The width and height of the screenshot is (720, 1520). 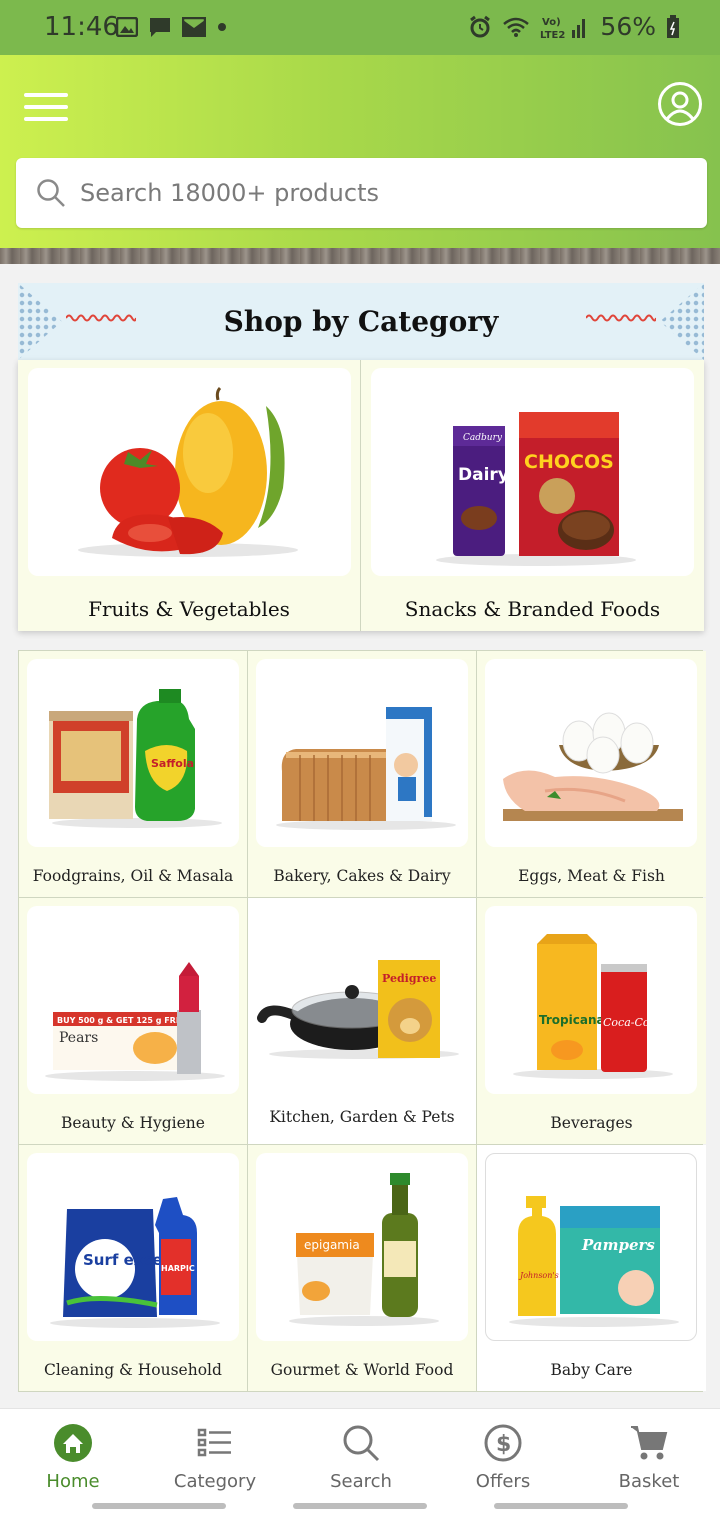 I want to click on baby-care-image: Pampers Johnson's, so click(x=591, y=1247).